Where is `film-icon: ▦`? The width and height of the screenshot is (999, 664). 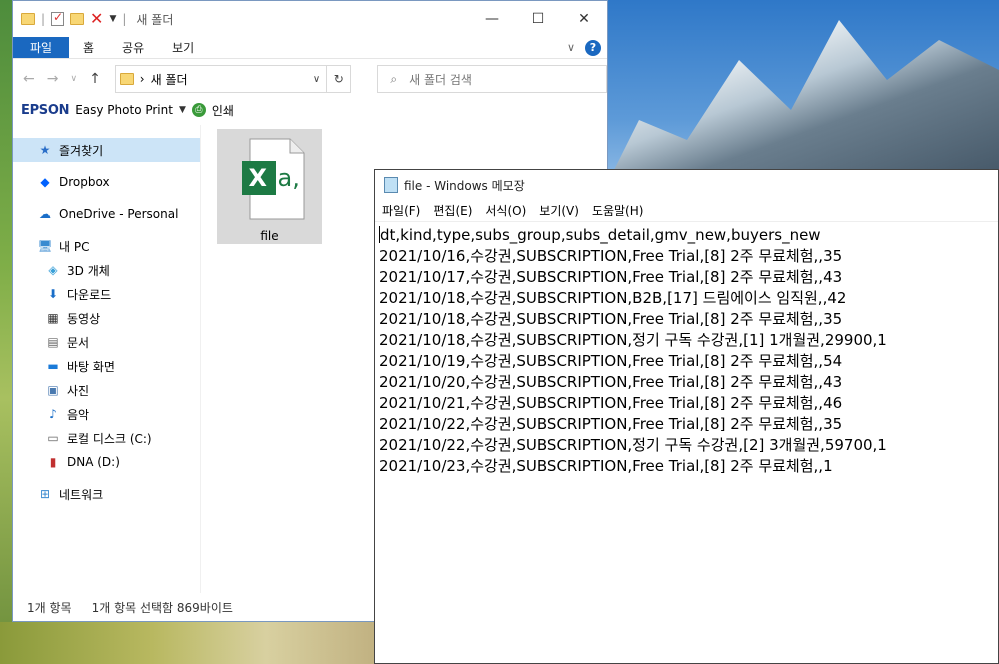
film-icon: ▦ is located at coordinates (53, 318).